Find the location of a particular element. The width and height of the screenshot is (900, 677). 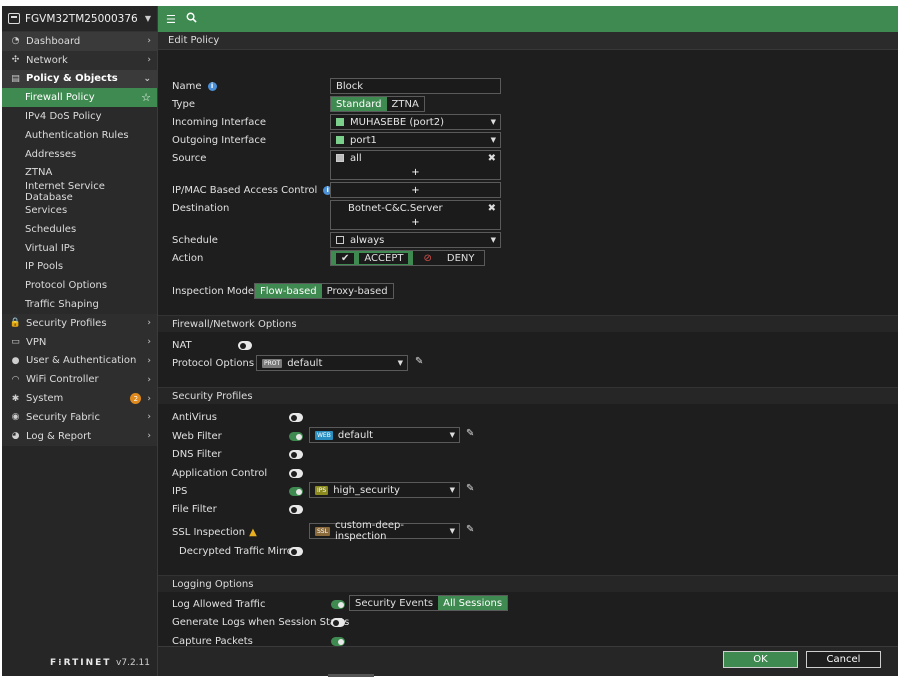

webfilter-select: WEB default ▼ is located at coordinates (384, 435).